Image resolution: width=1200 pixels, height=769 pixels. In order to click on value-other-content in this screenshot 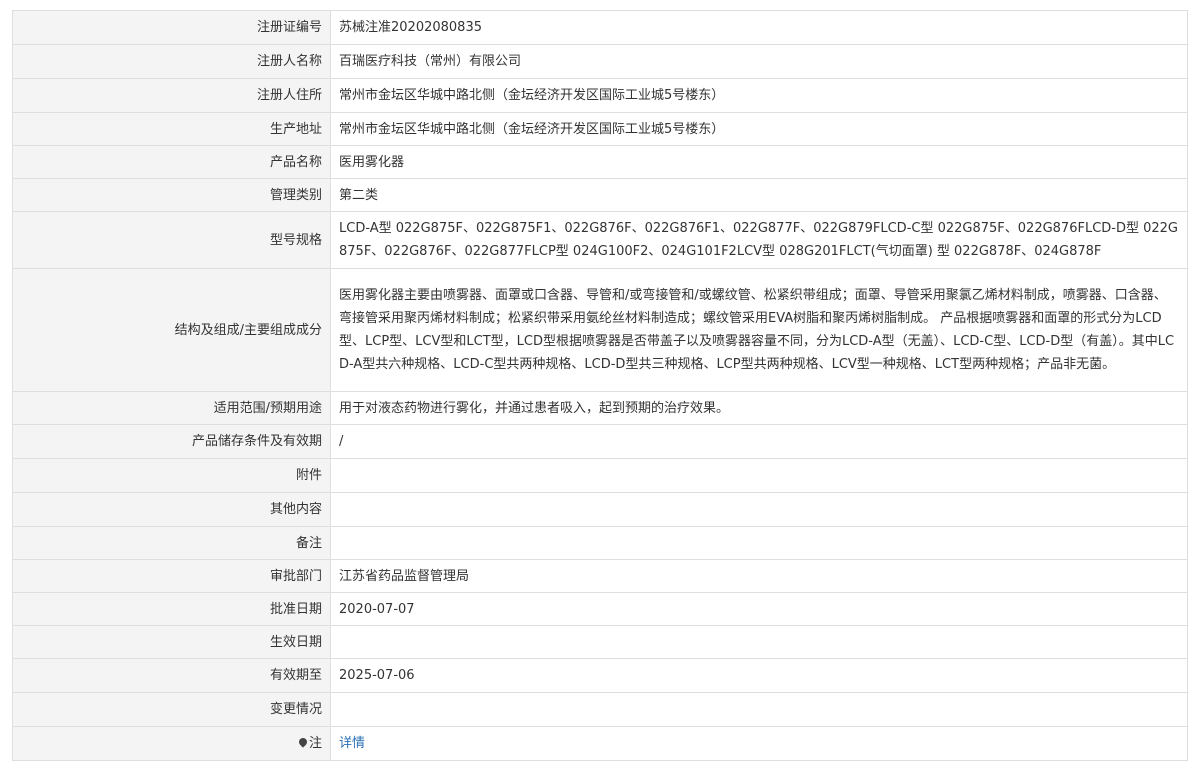, I will do `click(759, 509)`.